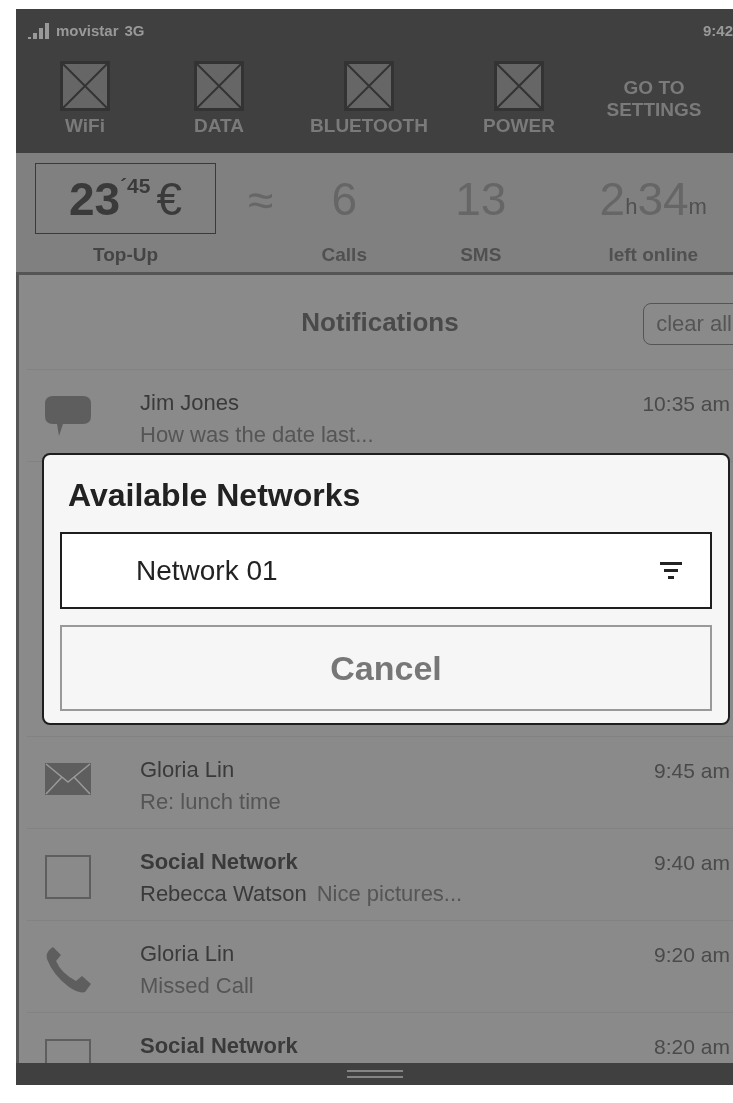  What do you see at coordinates (261, 200) in the screenshot?
I see `approx-sign: ≈` at bounding box center [261, 200].